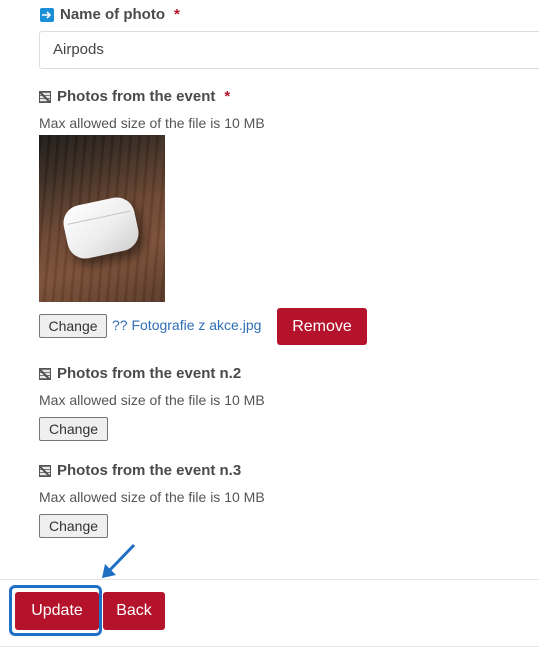 The width and height of the screenshot is (539, 648). I want to click on remove-button: Remove, so click(322, 326).